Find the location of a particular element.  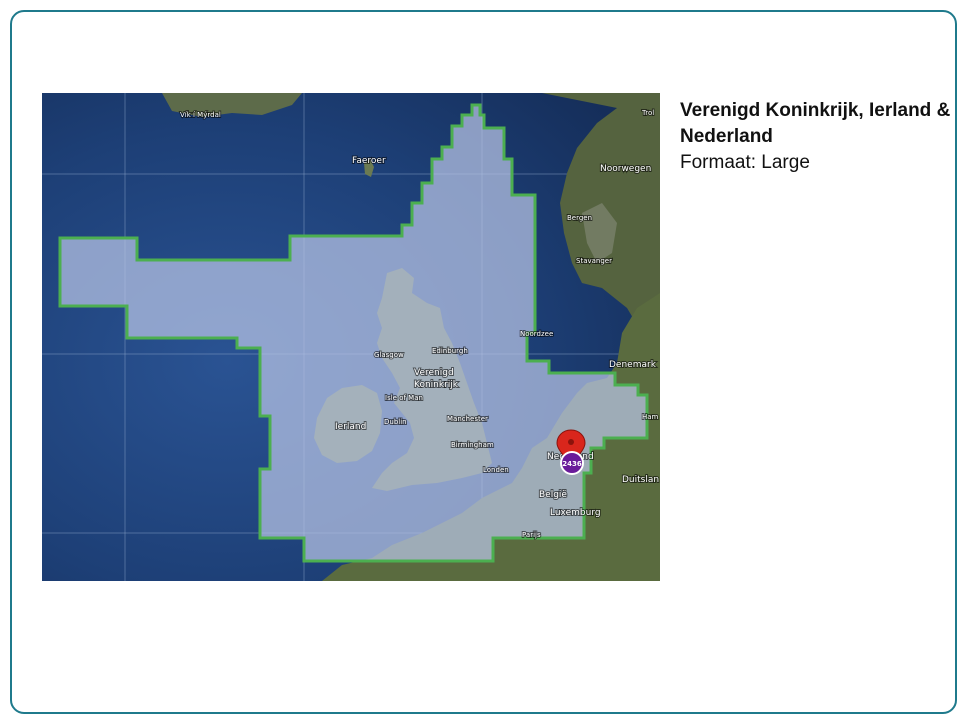

label-londen: Londen is located at coordinates (496, 470).